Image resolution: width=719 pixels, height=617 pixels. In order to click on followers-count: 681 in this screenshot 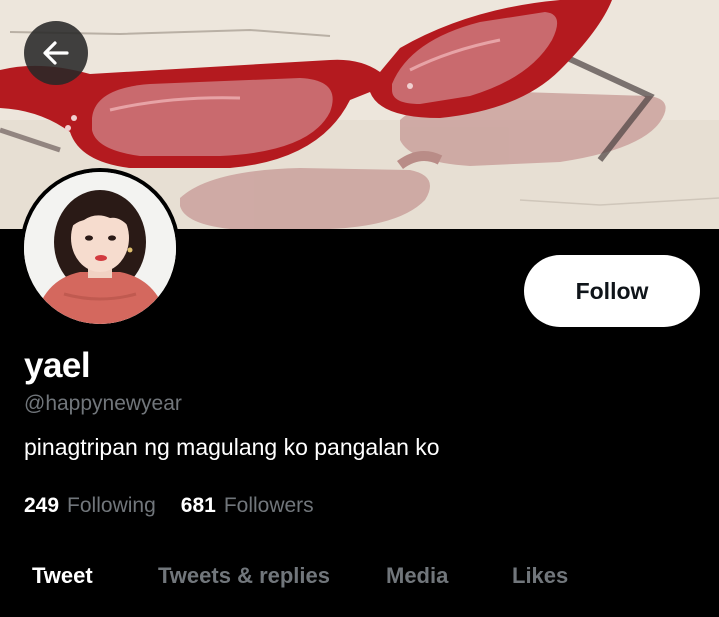, I will do `click(198, 505)`.